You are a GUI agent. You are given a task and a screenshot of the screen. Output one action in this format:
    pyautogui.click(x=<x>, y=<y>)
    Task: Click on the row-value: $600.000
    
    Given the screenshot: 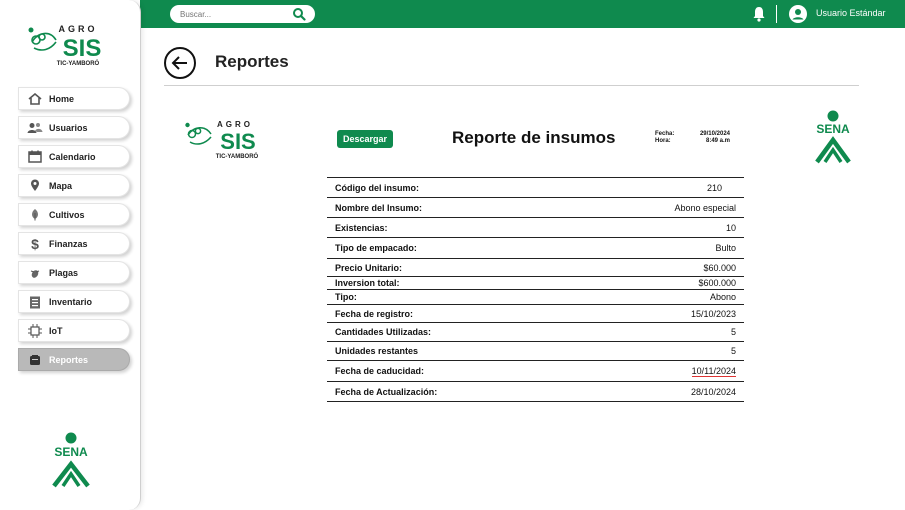 What is the action you would take?
    pyautogui.click(x=717, y=283)
    